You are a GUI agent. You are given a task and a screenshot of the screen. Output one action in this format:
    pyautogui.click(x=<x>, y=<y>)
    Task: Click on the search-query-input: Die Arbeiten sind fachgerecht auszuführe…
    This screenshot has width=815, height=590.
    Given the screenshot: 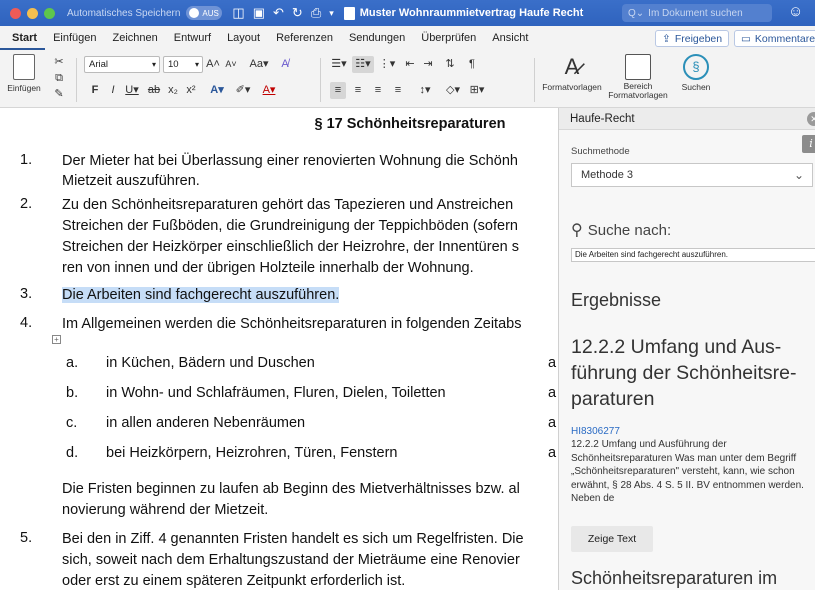 What is the action you would take?
    pyautogui.click(x=693, y=255)
    